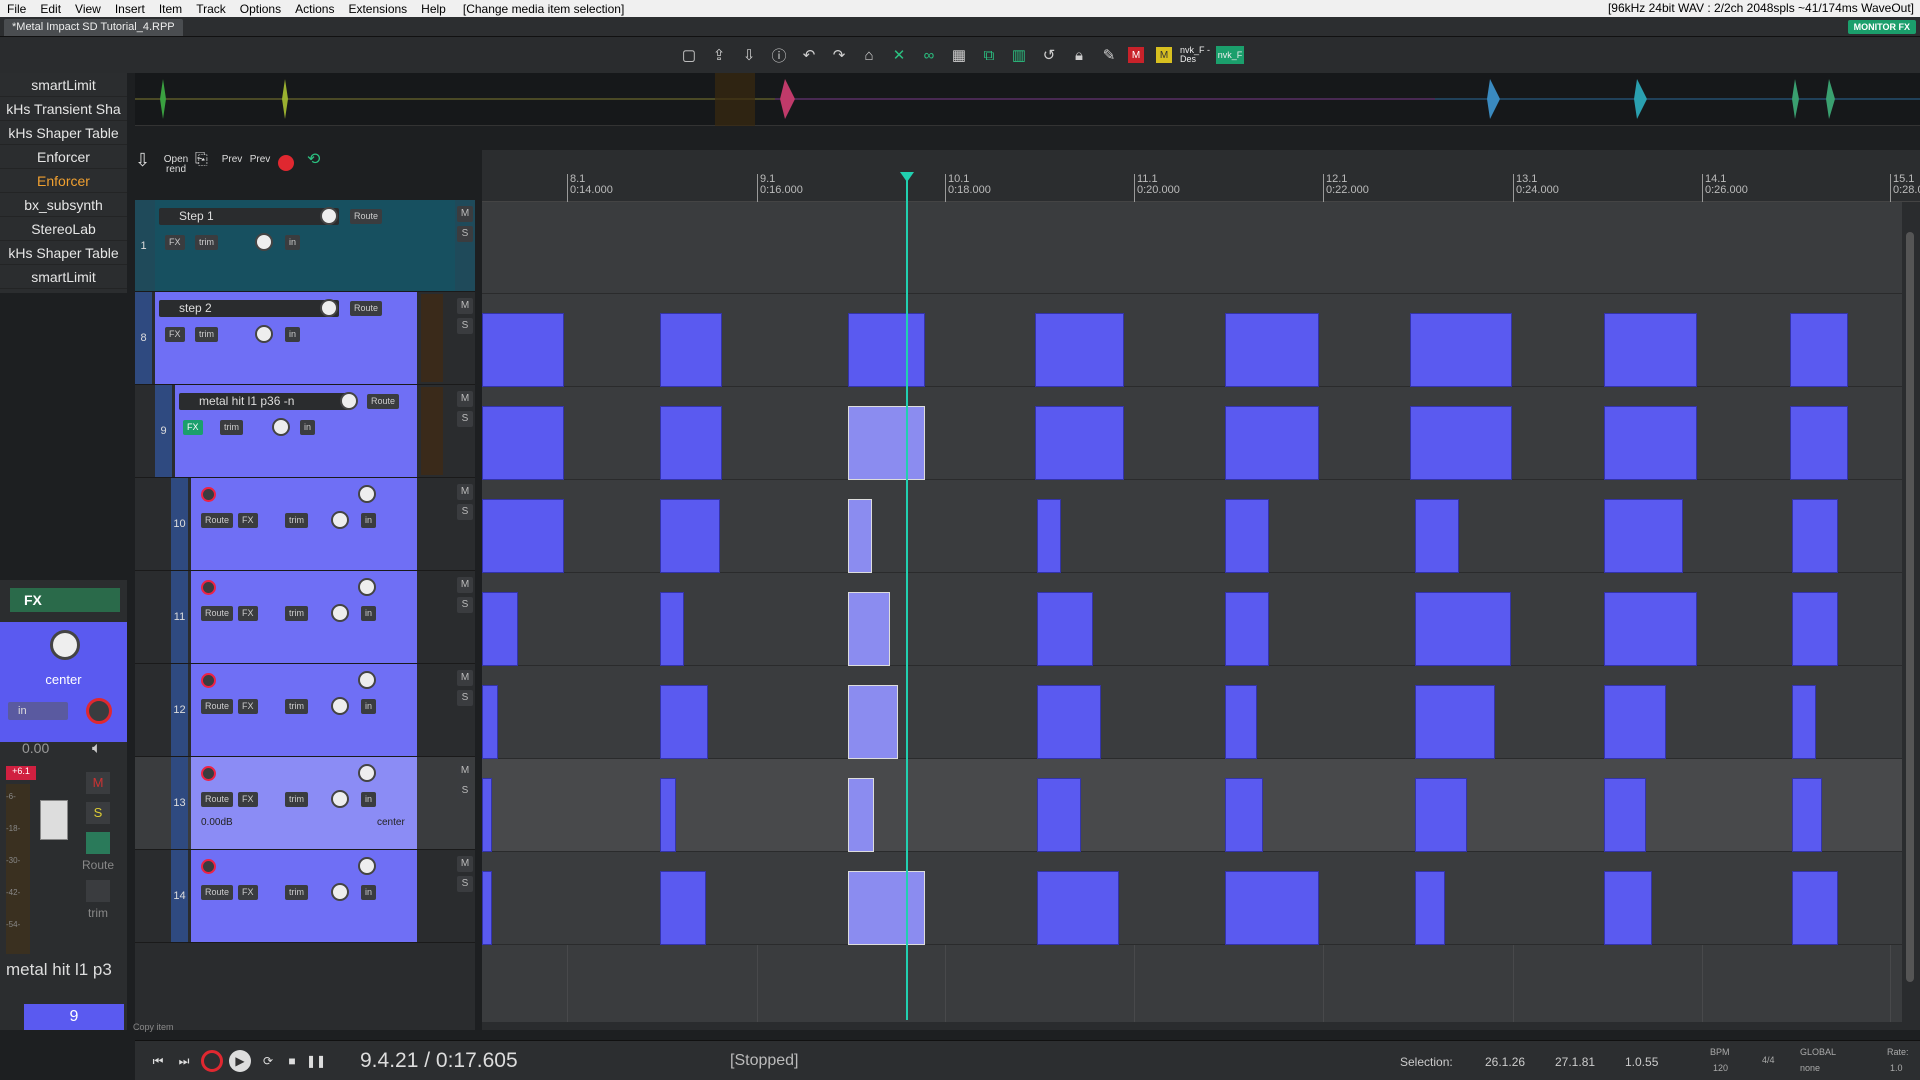 This screenshot has height=1080, width=1920. What do you see at coordinates (1896, 1068) in the screenshot?
I see `rate-value: 1.0` at bounding box center [1896, 1068].